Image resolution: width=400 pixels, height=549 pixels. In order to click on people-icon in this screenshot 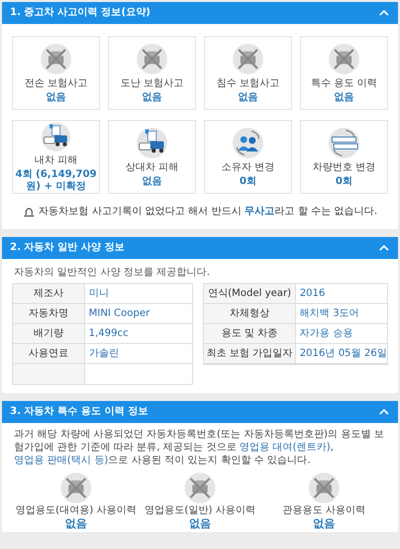, I will do `click(248, 143)`.